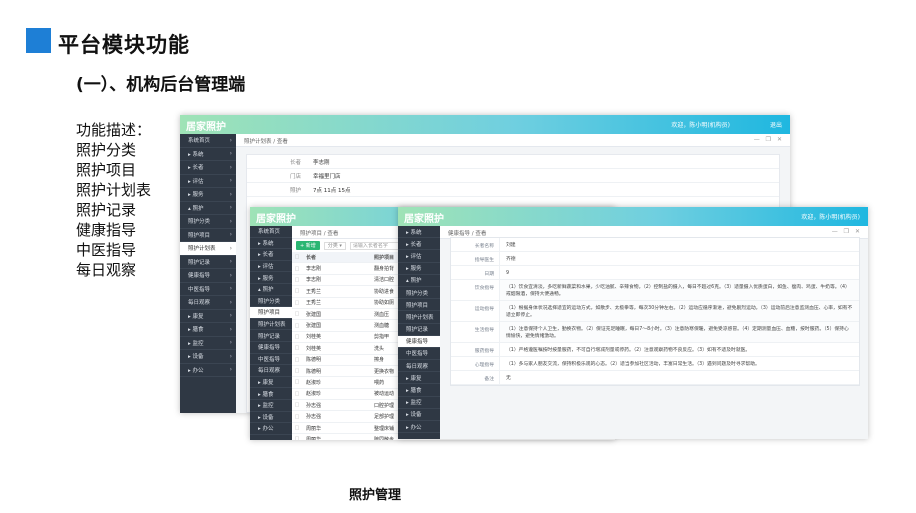 This screenshot has width=916, height=513. Describe the element at coordinates (208, 168) in the screenshot. I see `sidebar-item: ▸ 长者 ›` at that location.